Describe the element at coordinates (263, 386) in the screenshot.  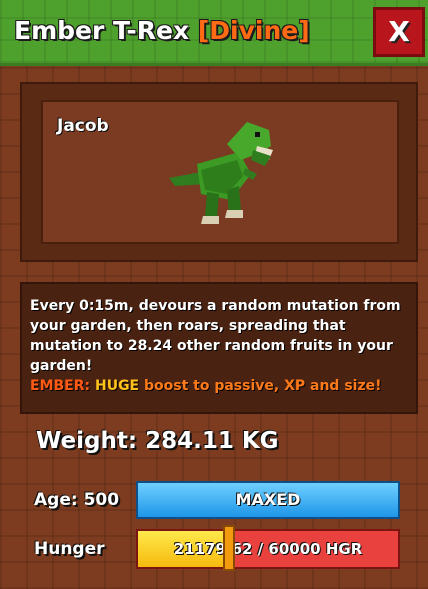
I see `mutation-effect: boost to passive, XP and size!` at that location.